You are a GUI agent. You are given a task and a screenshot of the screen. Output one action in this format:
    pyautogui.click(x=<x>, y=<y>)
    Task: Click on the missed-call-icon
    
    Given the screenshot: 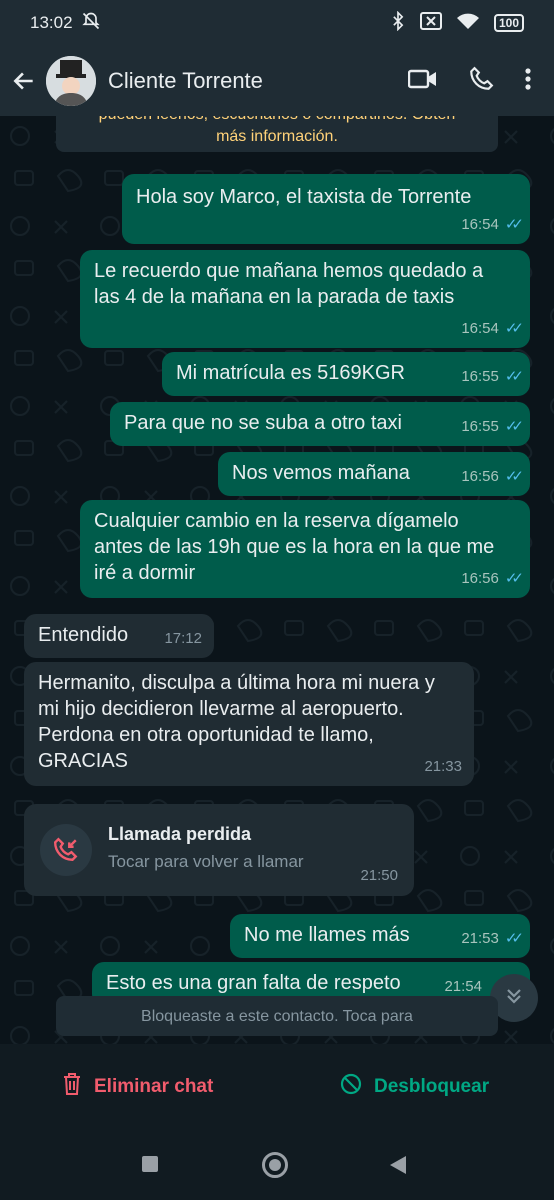 What is the action you would take?
    pyautogui.click(x=66, y=850)
    